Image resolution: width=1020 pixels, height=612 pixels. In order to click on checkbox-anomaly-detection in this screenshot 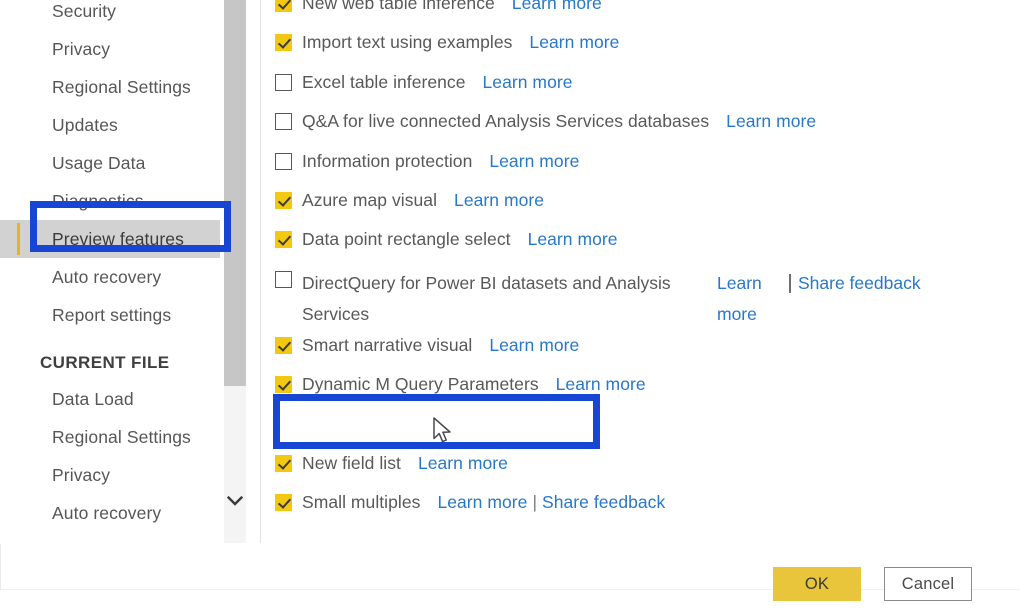, I will do `click(283, 424)`.